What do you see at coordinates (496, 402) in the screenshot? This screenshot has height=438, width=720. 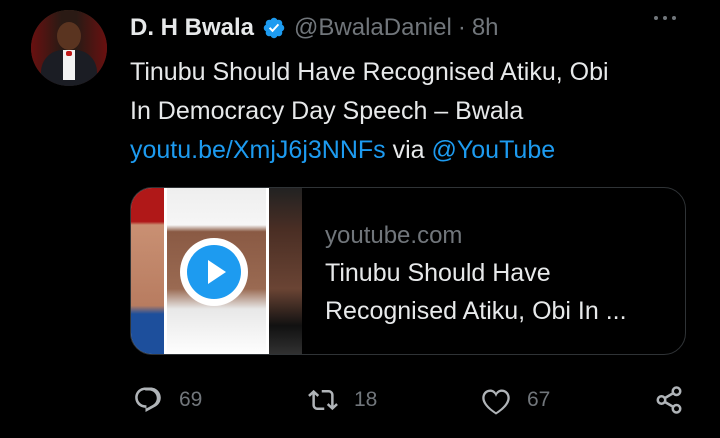 I see `heart-icon` at bounding box center [496, 402].